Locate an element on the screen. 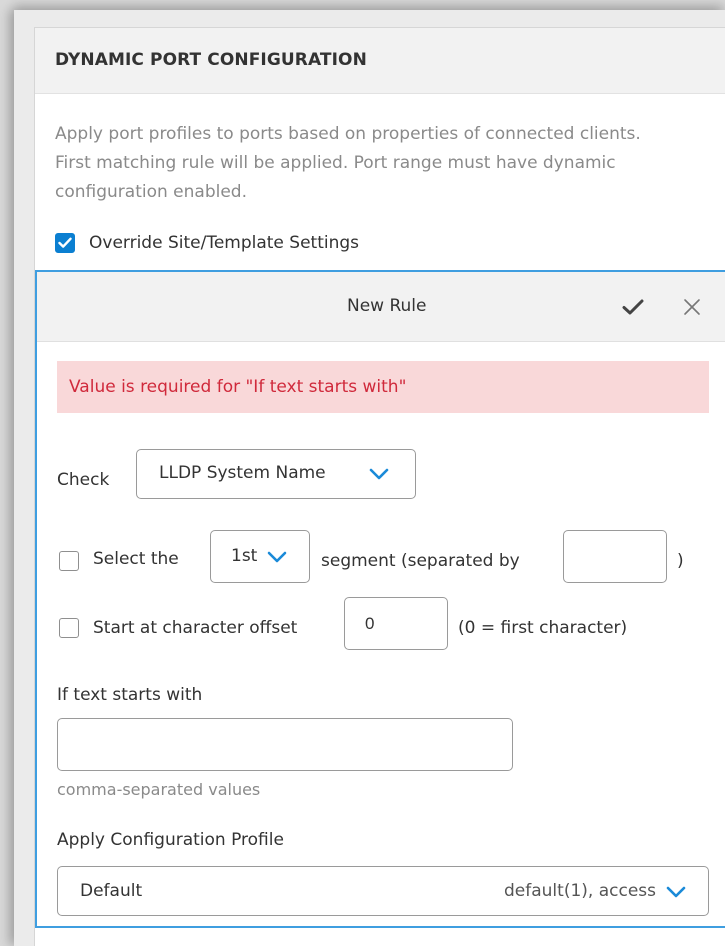  close-paren-label: ) is located at coordinates (680, 561).